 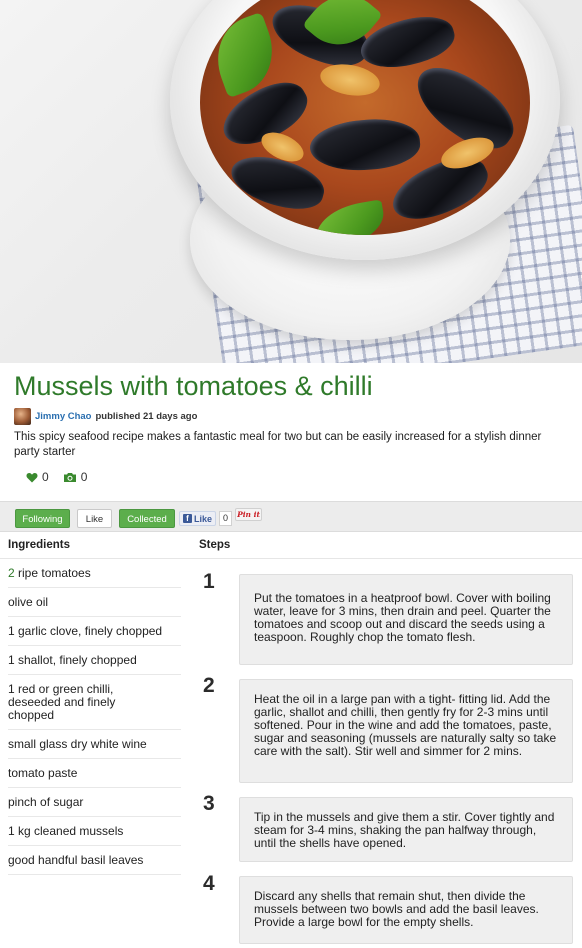 I want to click on step-number: 3, so click(x=209, y=803).